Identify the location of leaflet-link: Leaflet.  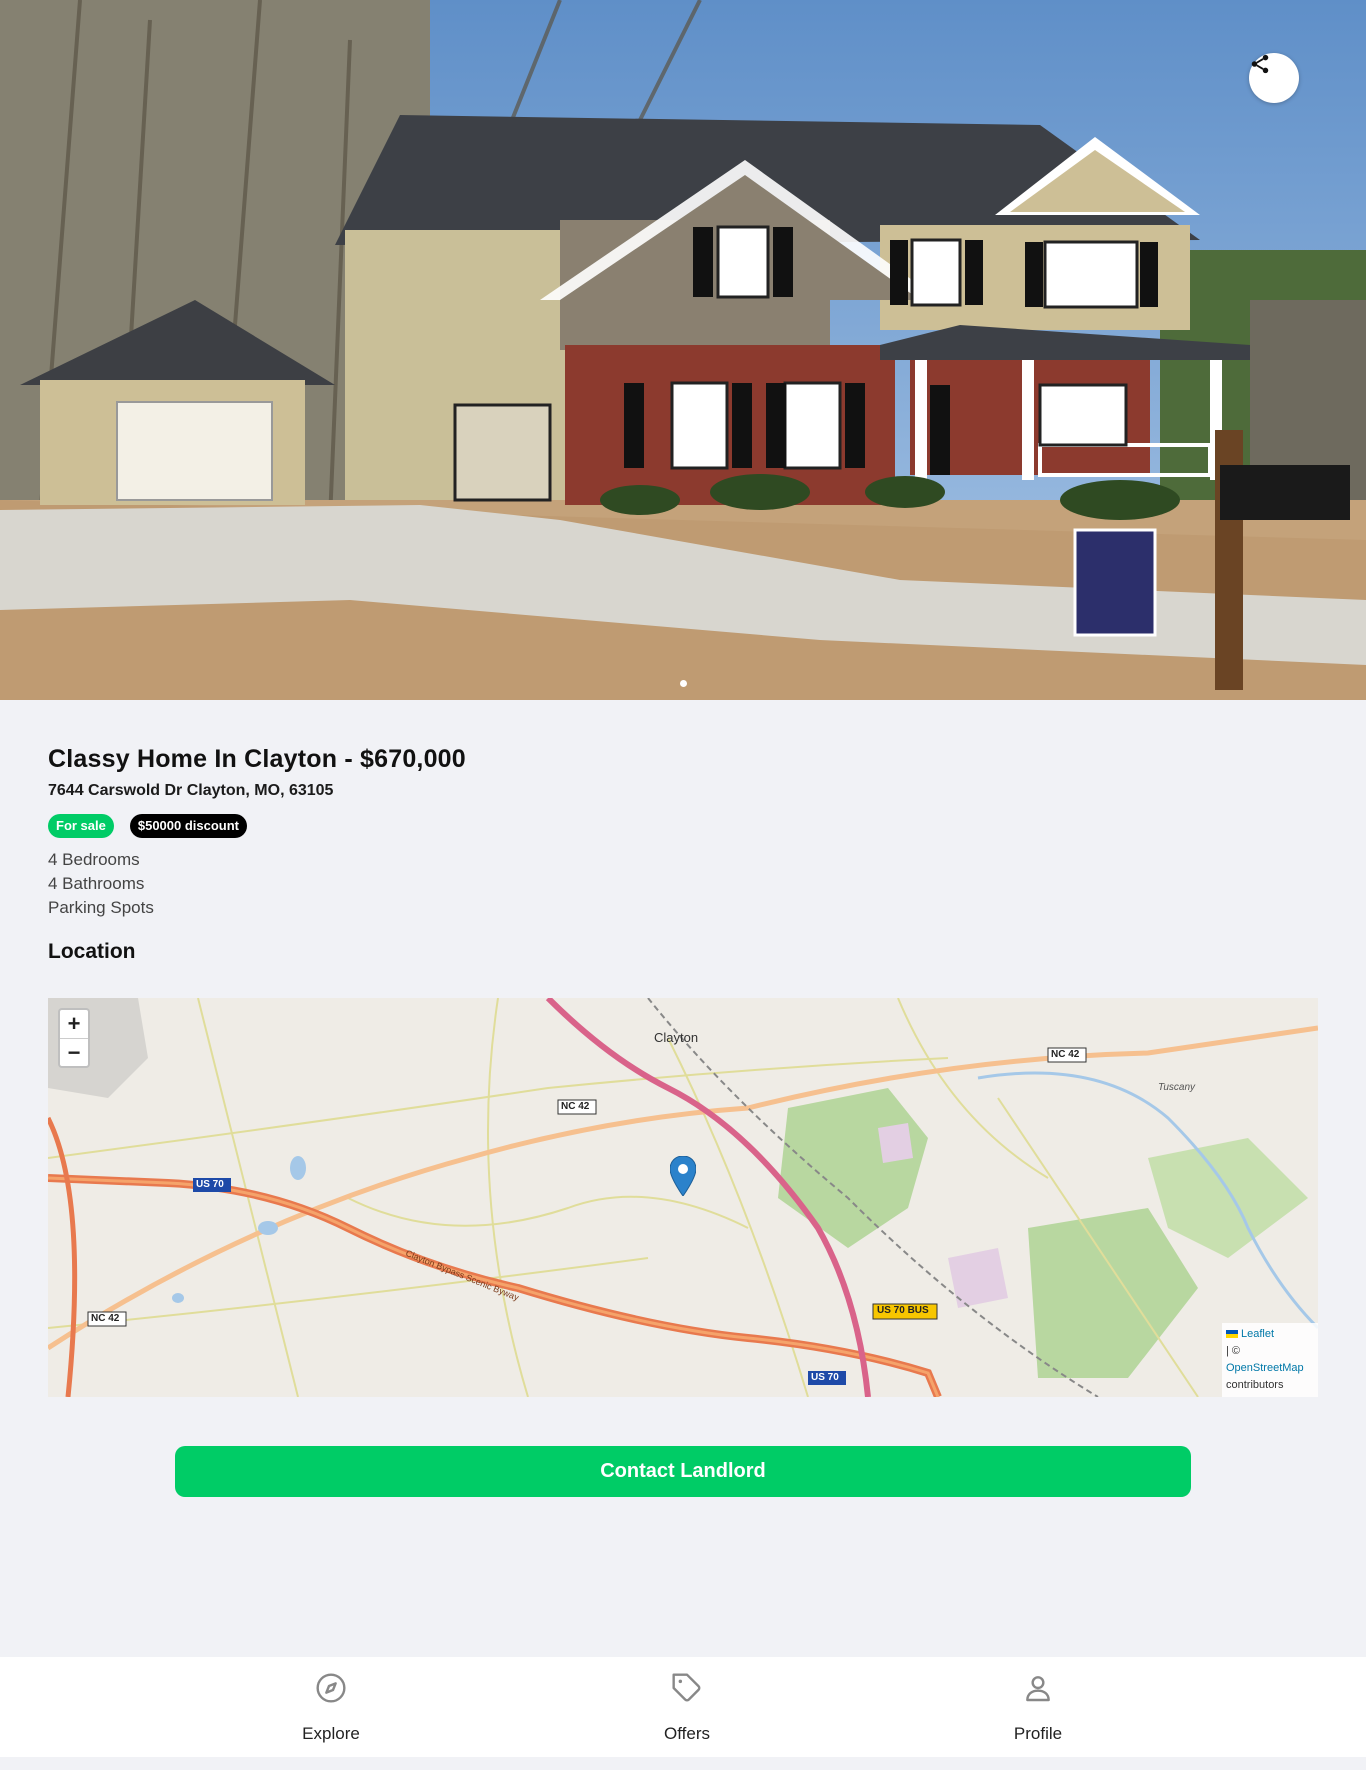
(1257, 1334).